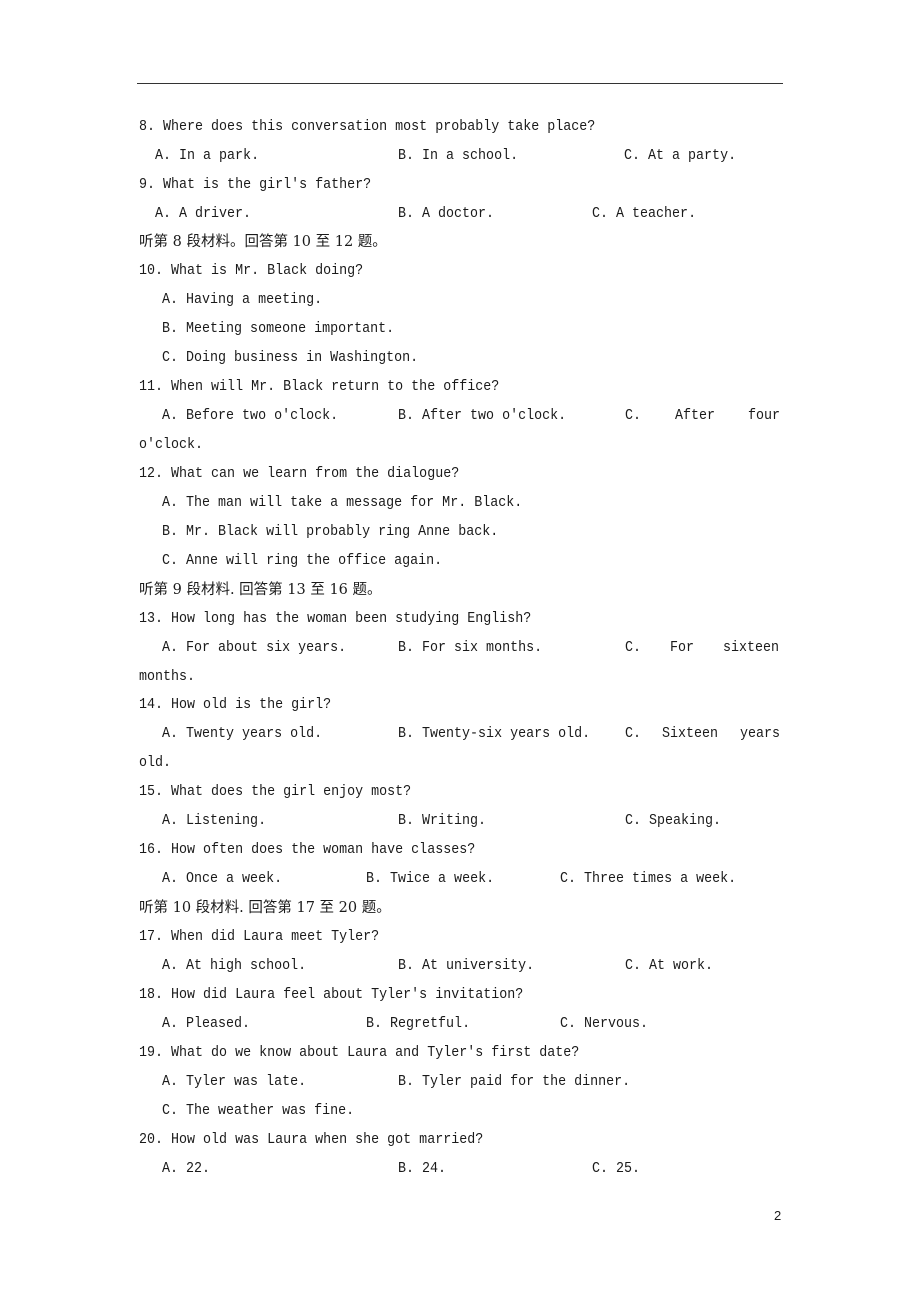  Describe the element at coordinates (669, 966) in the screenshot. I see `q17-option-c: C. At work.` at that location.